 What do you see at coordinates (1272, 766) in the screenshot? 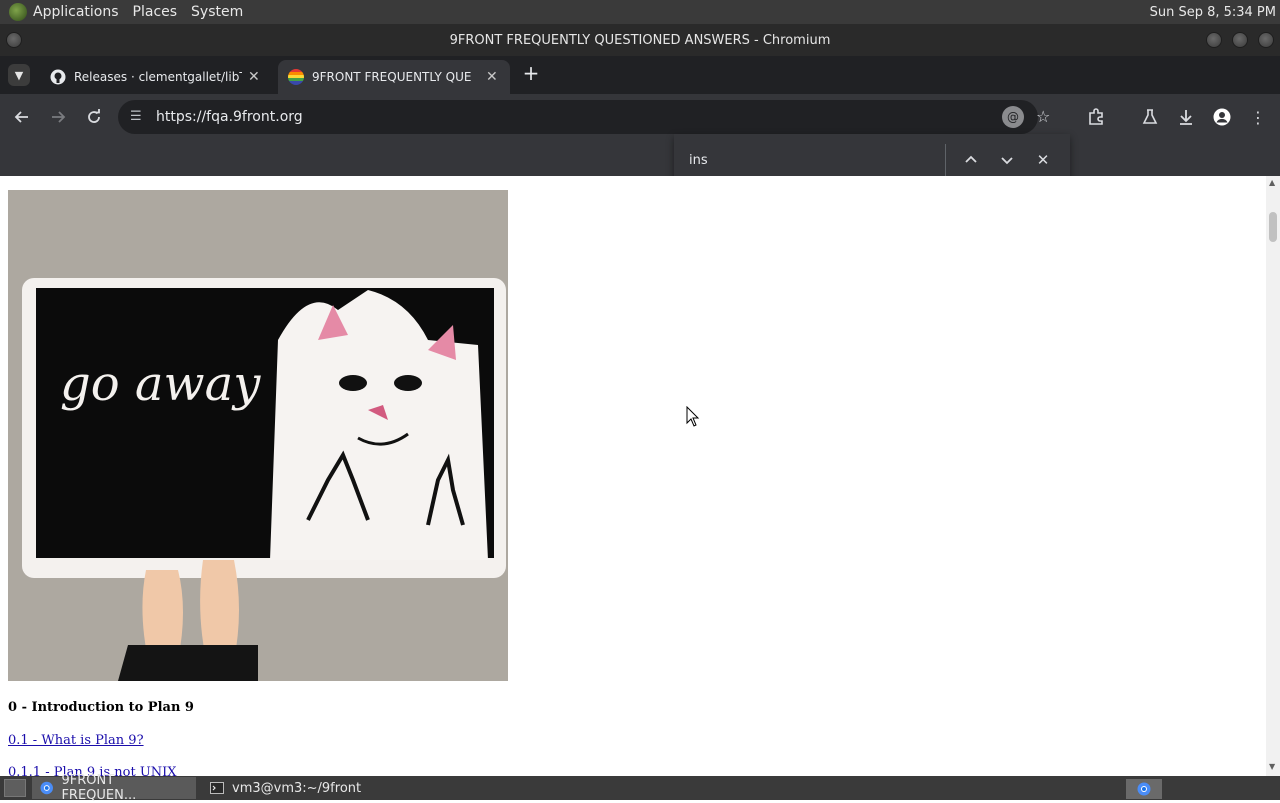
I see `scroll-down-icon: ▼` at bounding box center [1272, 766].